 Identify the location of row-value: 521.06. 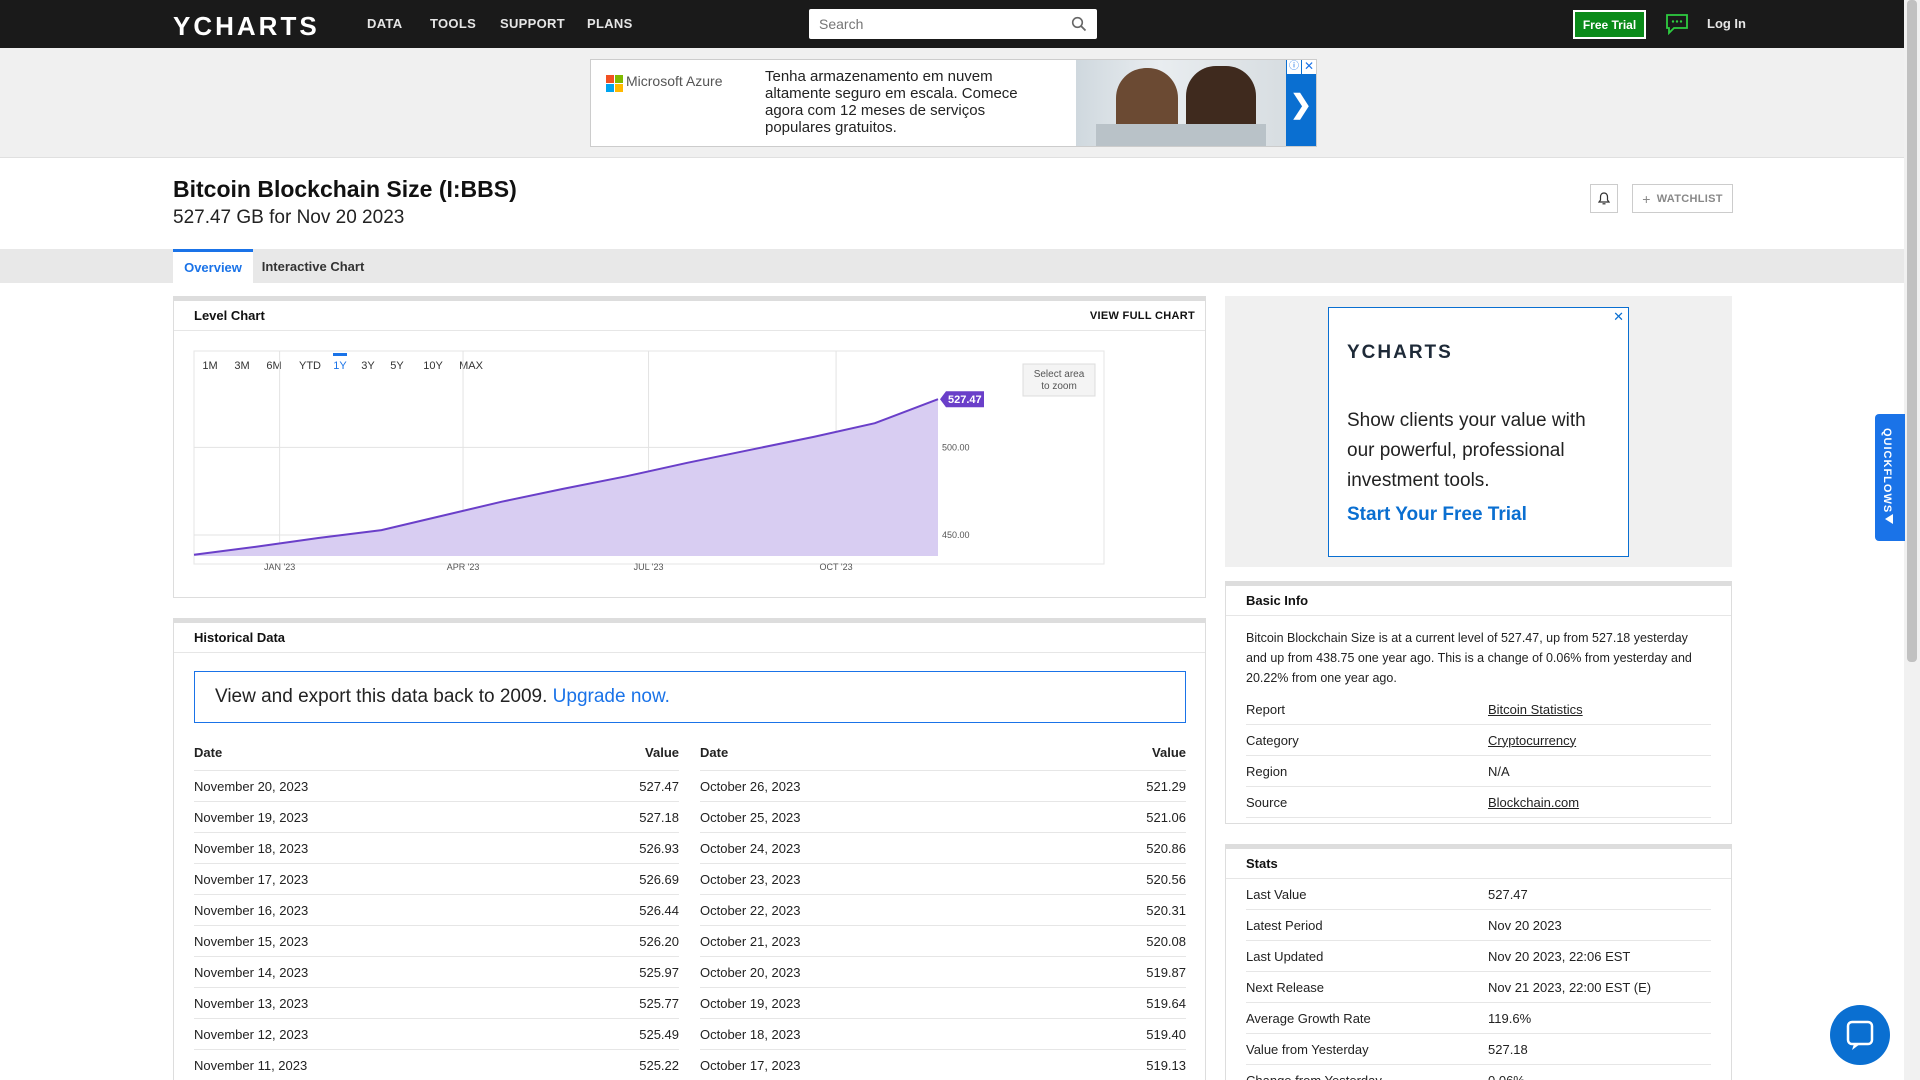
(1166, 817).